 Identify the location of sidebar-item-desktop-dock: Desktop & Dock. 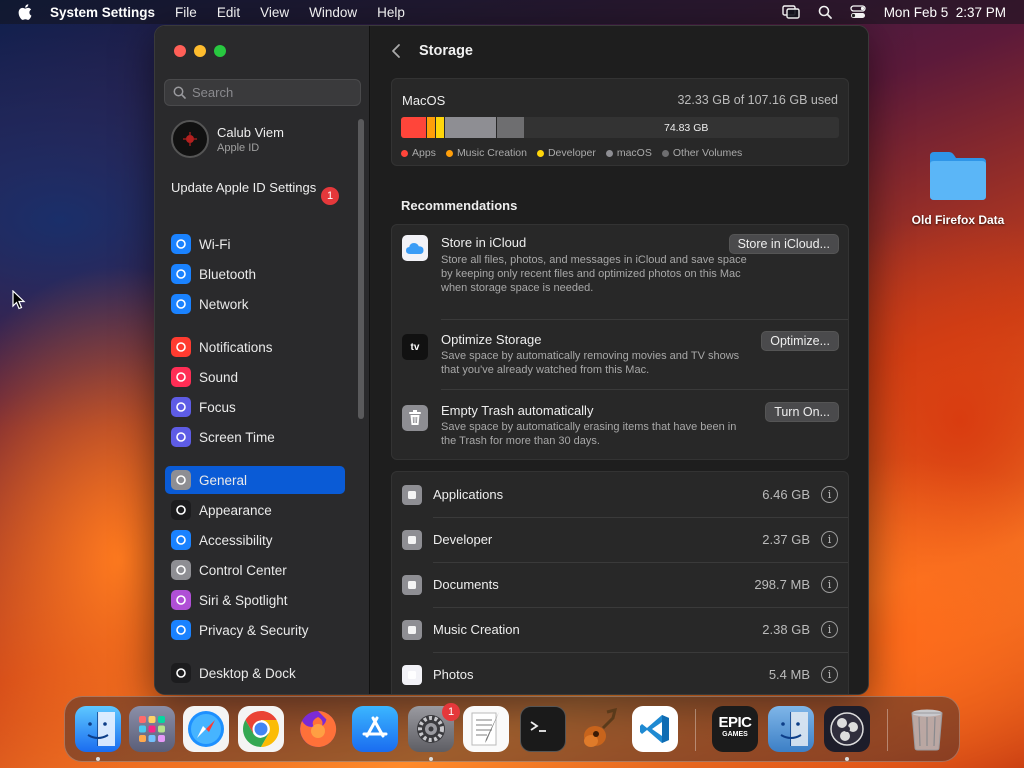
(255, 673).